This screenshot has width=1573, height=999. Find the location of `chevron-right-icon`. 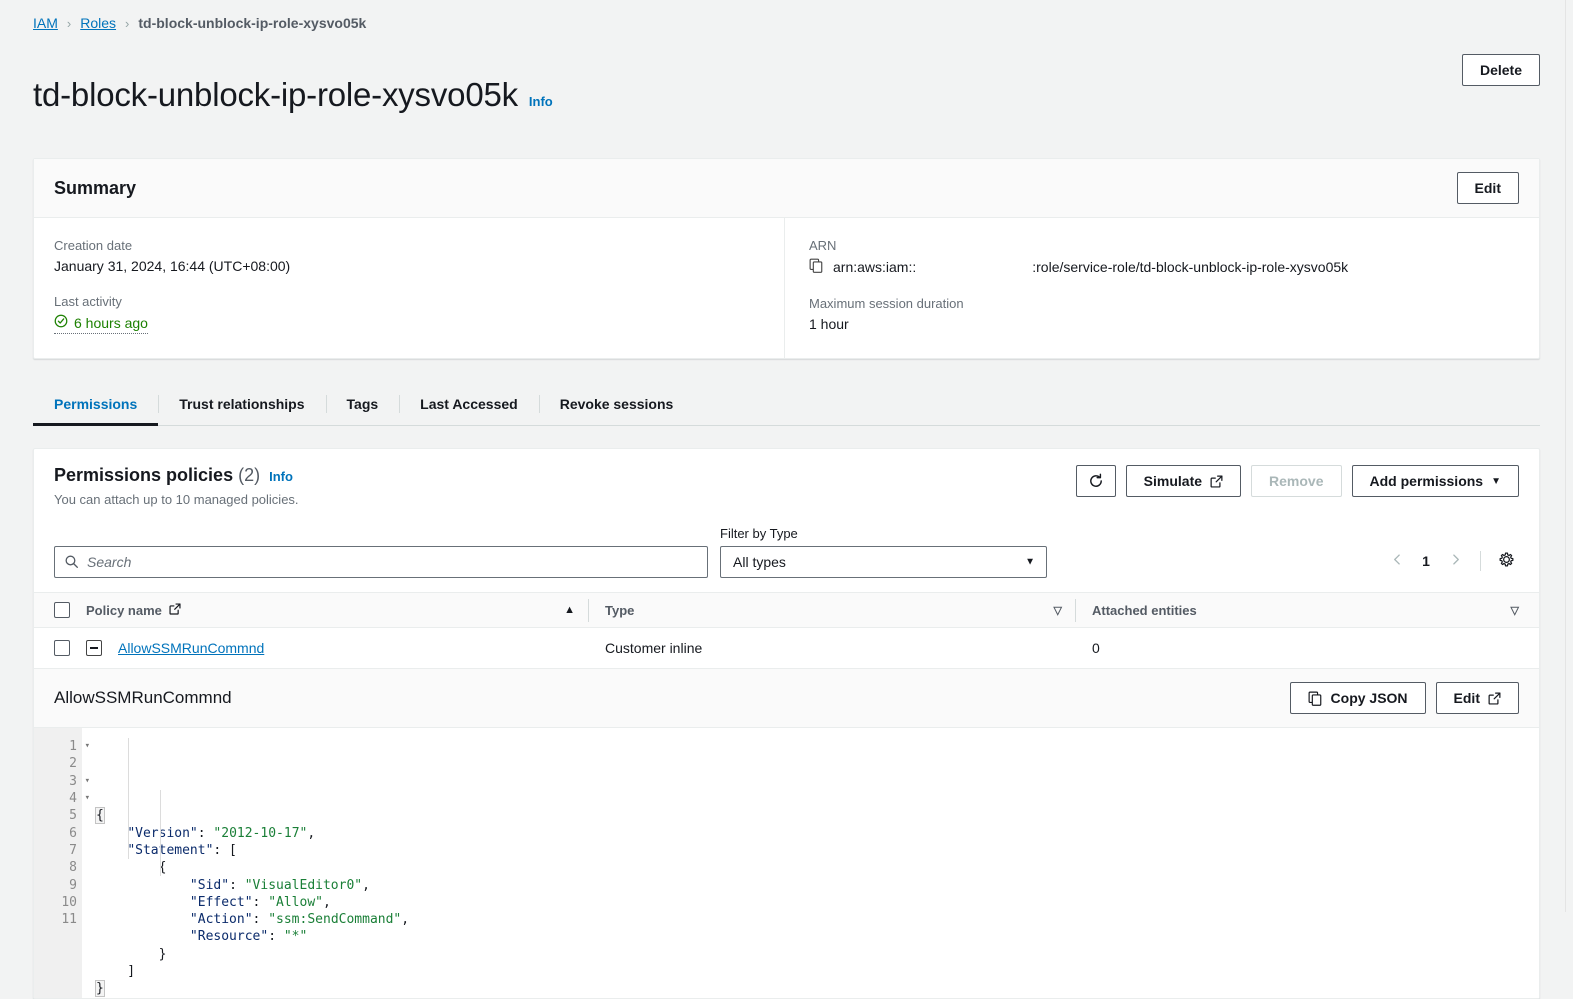

chevron-right-icon is located at coordinates (1455, 561).